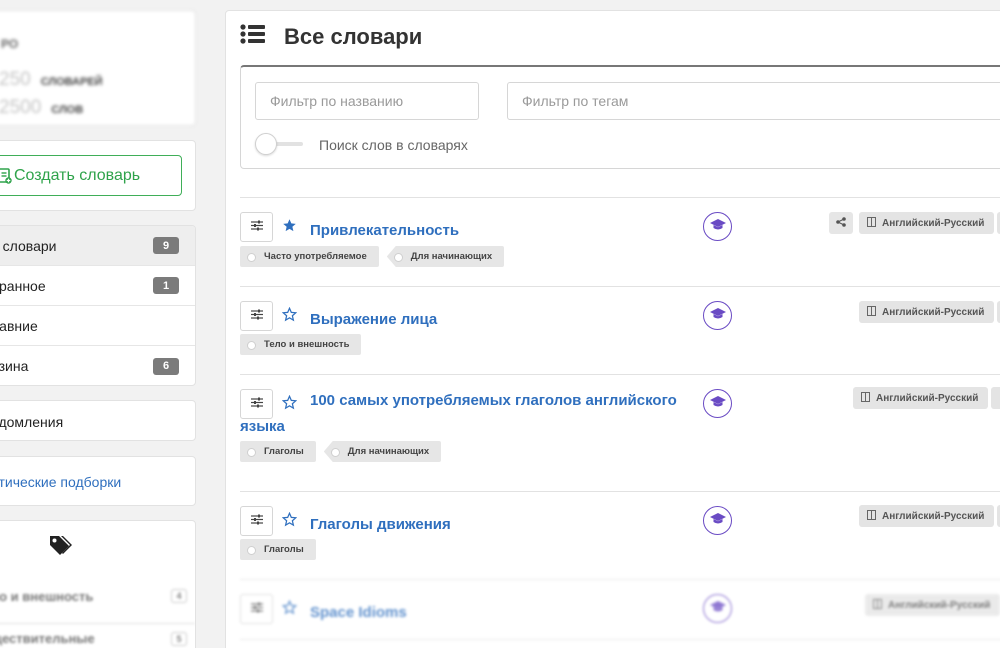 The width and height of the screenshot is (1000, 648). What do you see at coordinates (97, 365) in the screenshot?
I see `nav-item-trash: рзина 6` at bounding box center [97, 365].